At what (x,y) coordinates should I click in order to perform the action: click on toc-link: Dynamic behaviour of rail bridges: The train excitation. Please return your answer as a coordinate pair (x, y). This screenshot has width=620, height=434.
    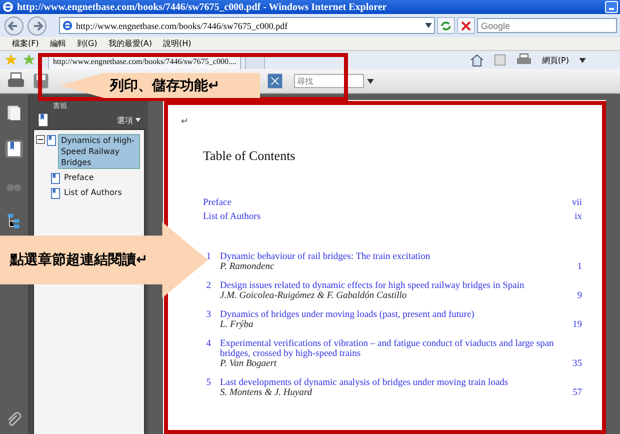
    Looking at the image, I should click on (401, 257).